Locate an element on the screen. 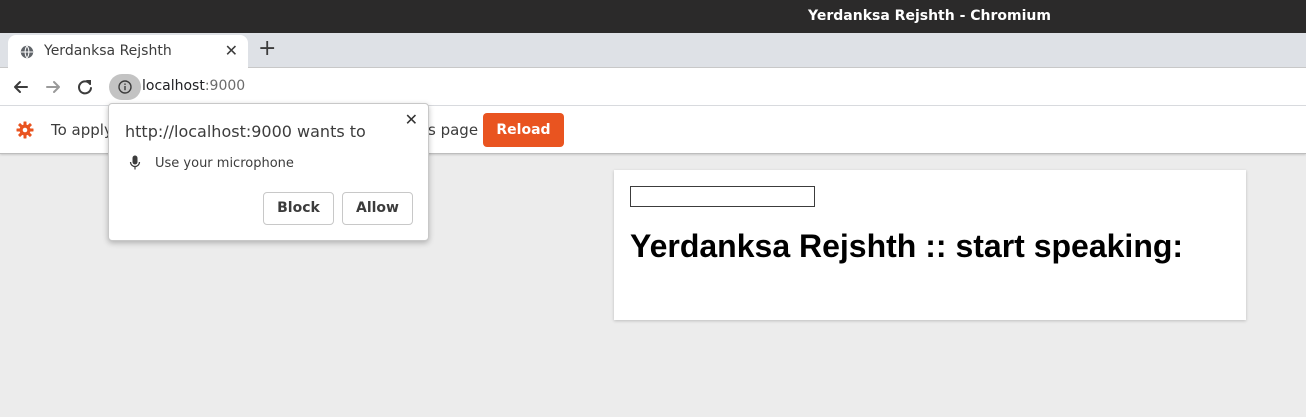 This screenshot has height=417, width=1306. globe-icon is located at coordinates (27, 52).